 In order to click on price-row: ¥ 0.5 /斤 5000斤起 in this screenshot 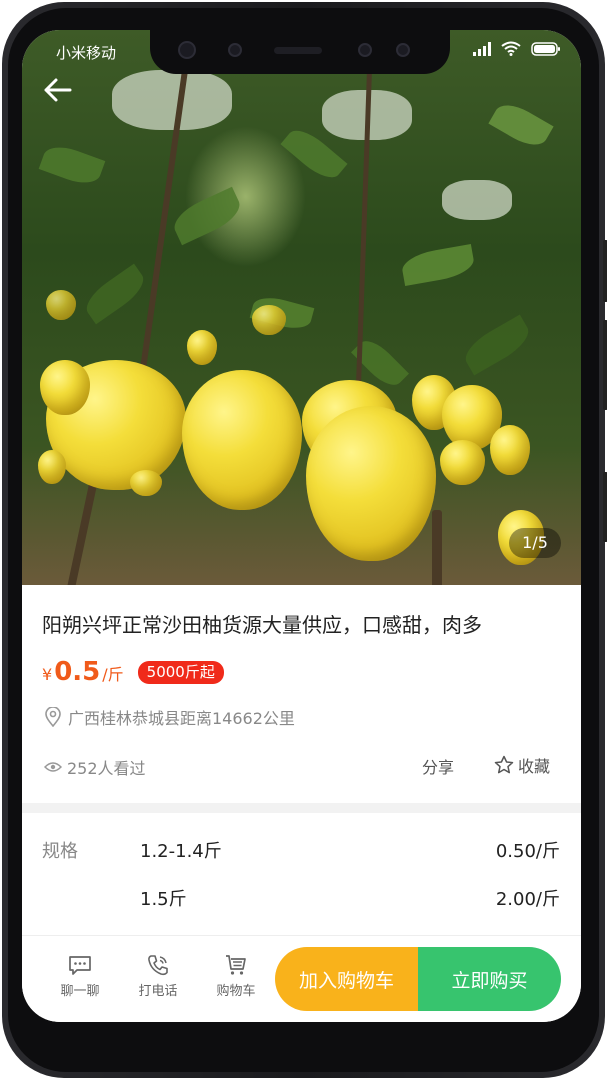, I will do `click(133, 672)`.